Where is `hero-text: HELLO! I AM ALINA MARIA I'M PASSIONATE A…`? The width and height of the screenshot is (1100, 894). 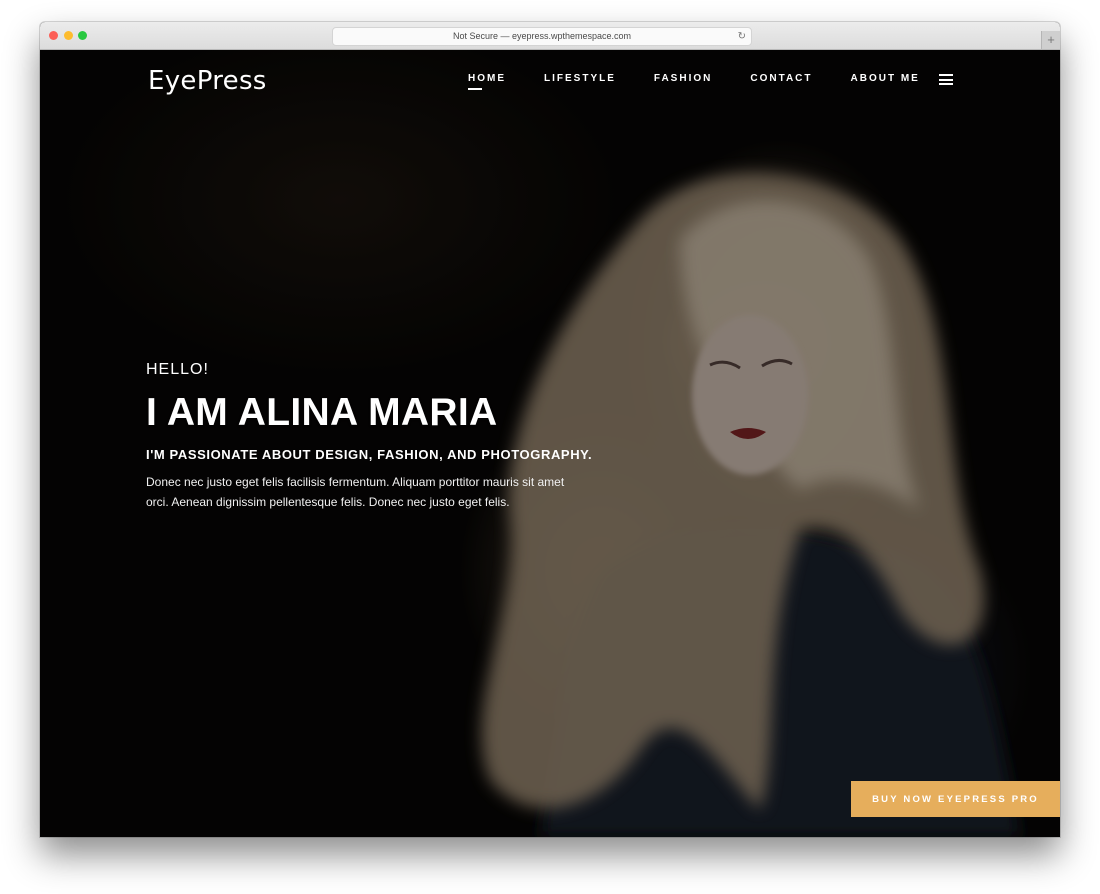 hero-text: HELLO! I AM ALINA MARIA I'M PASSIONATE A… is located at coordinates (369, 436).